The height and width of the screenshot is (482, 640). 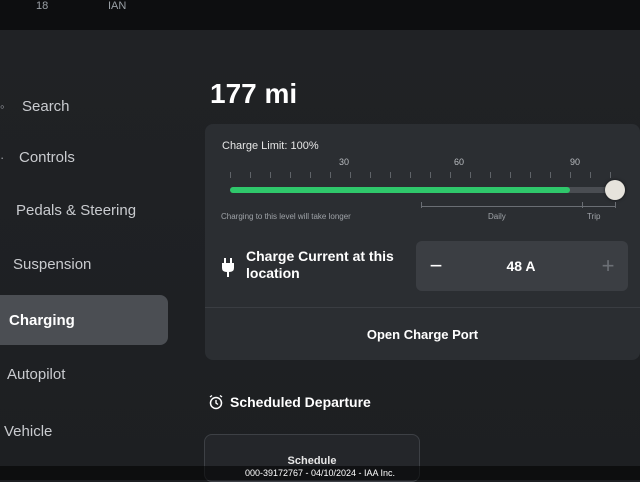 What do you see at coordinates (84, 320) in the screenshot?
I see `sidebar-item-charging: Charging` at bounding box center [84, 320].